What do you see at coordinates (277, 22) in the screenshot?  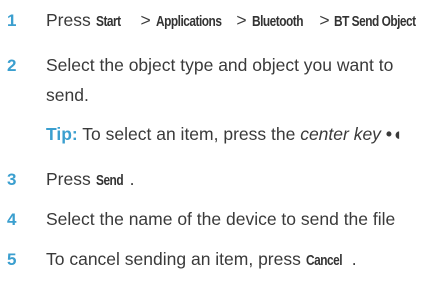 I see `ui-label-bluetooth: Bluetooth` at bounding box center [277, 22].